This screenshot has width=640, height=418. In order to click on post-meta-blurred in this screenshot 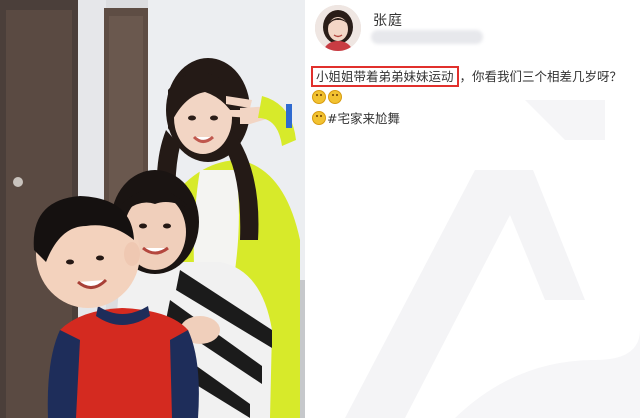, I will do `click(427, 37)`.